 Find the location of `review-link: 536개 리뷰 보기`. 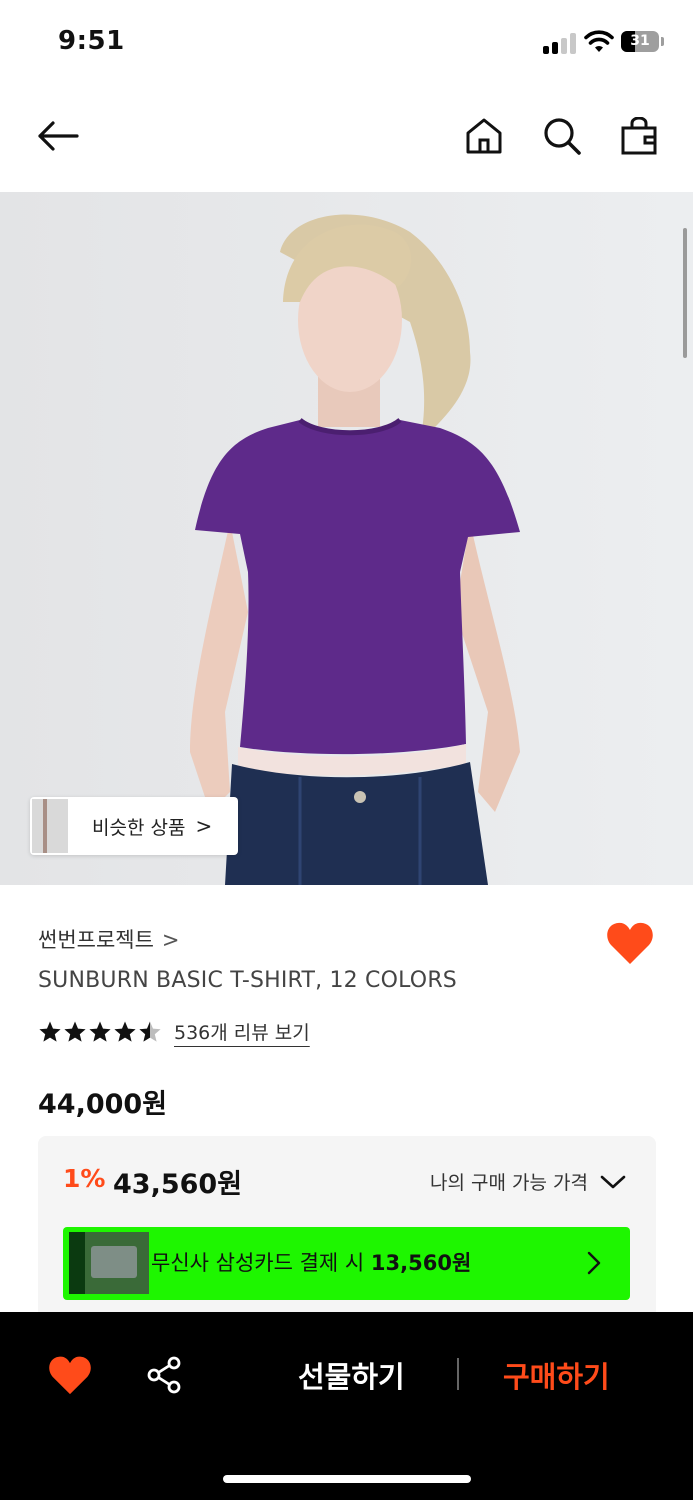

review-link: 536개 리뷰 보기 is located at coordinates (242, 1031).